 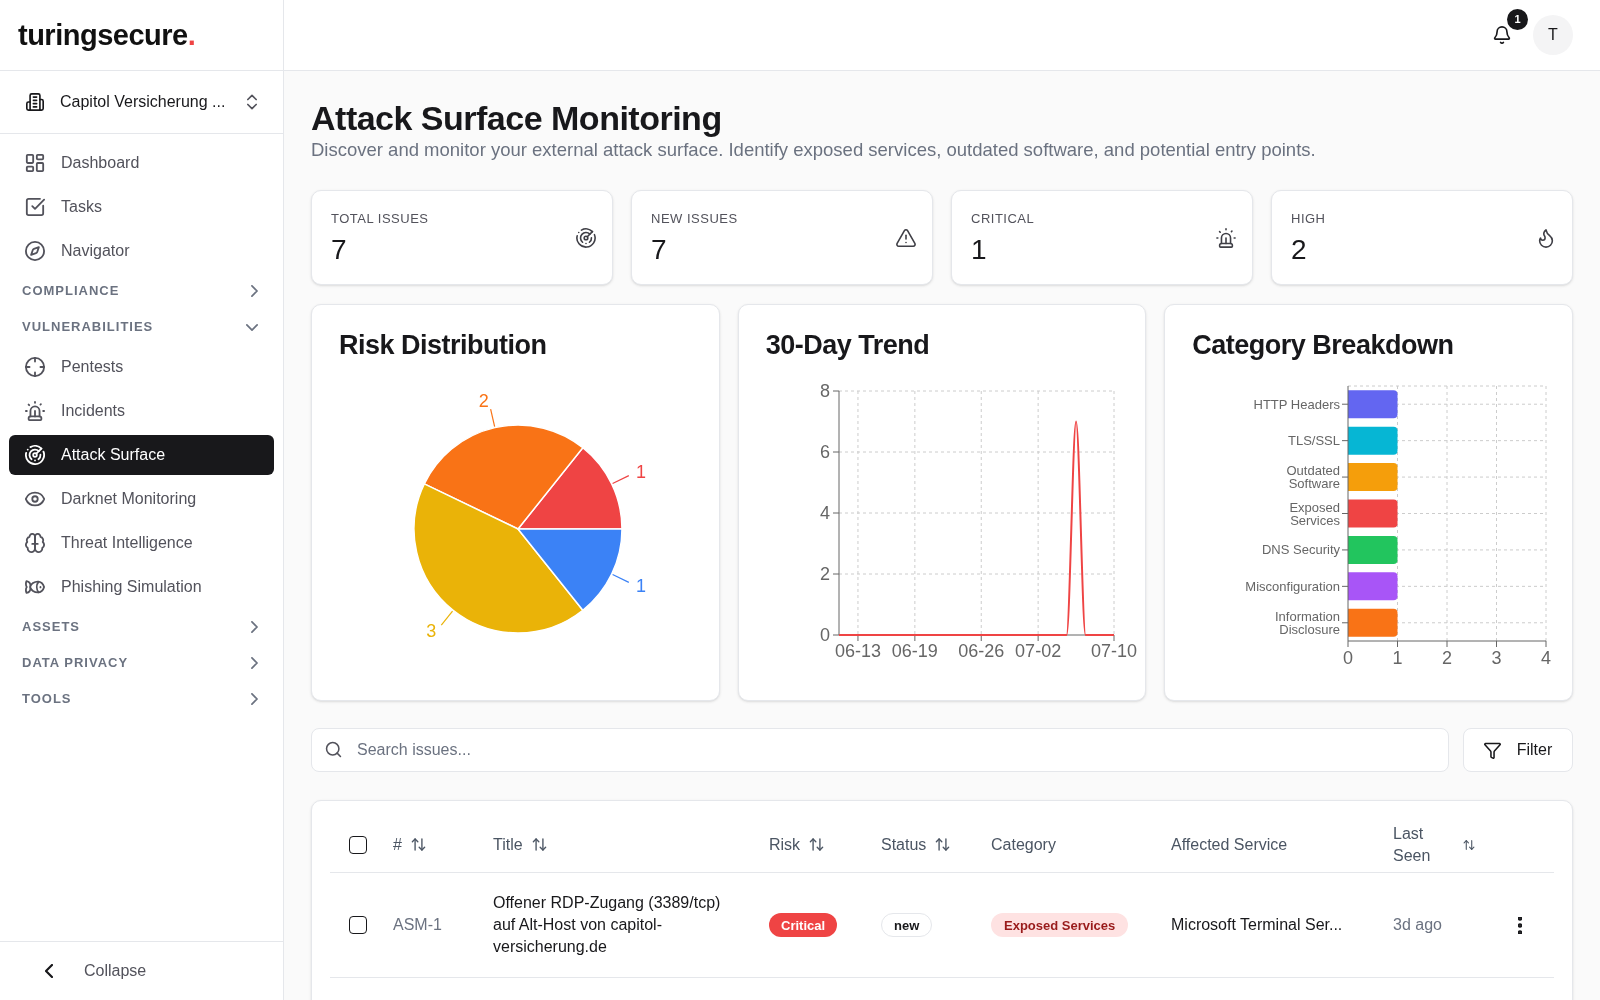 I want to click on data-label: 2, so click(x=483, y=401).